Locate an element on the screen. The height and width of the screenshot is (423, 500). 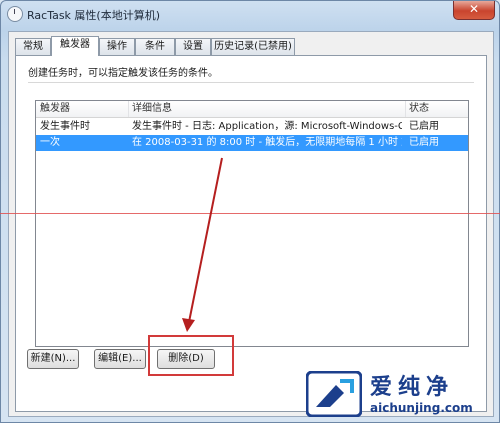
watermark-logo-icon is located at coordinates (334, 394).